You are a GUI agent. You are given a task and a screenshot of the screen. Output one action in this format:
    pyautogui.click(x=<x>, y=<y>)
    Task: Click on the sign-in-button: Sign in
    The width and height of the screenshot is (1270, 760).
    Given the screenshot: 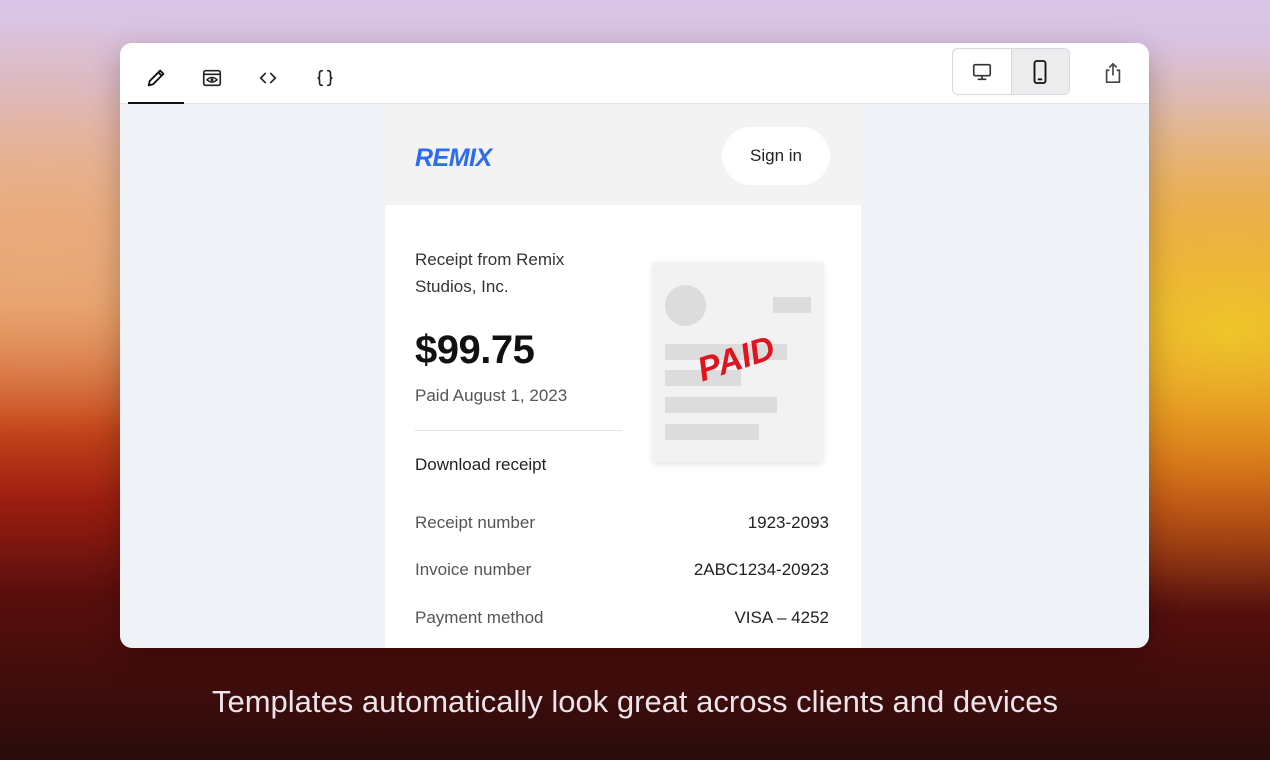 What is the action you would take?
    pyautogui.click(x=776, y=156)
    